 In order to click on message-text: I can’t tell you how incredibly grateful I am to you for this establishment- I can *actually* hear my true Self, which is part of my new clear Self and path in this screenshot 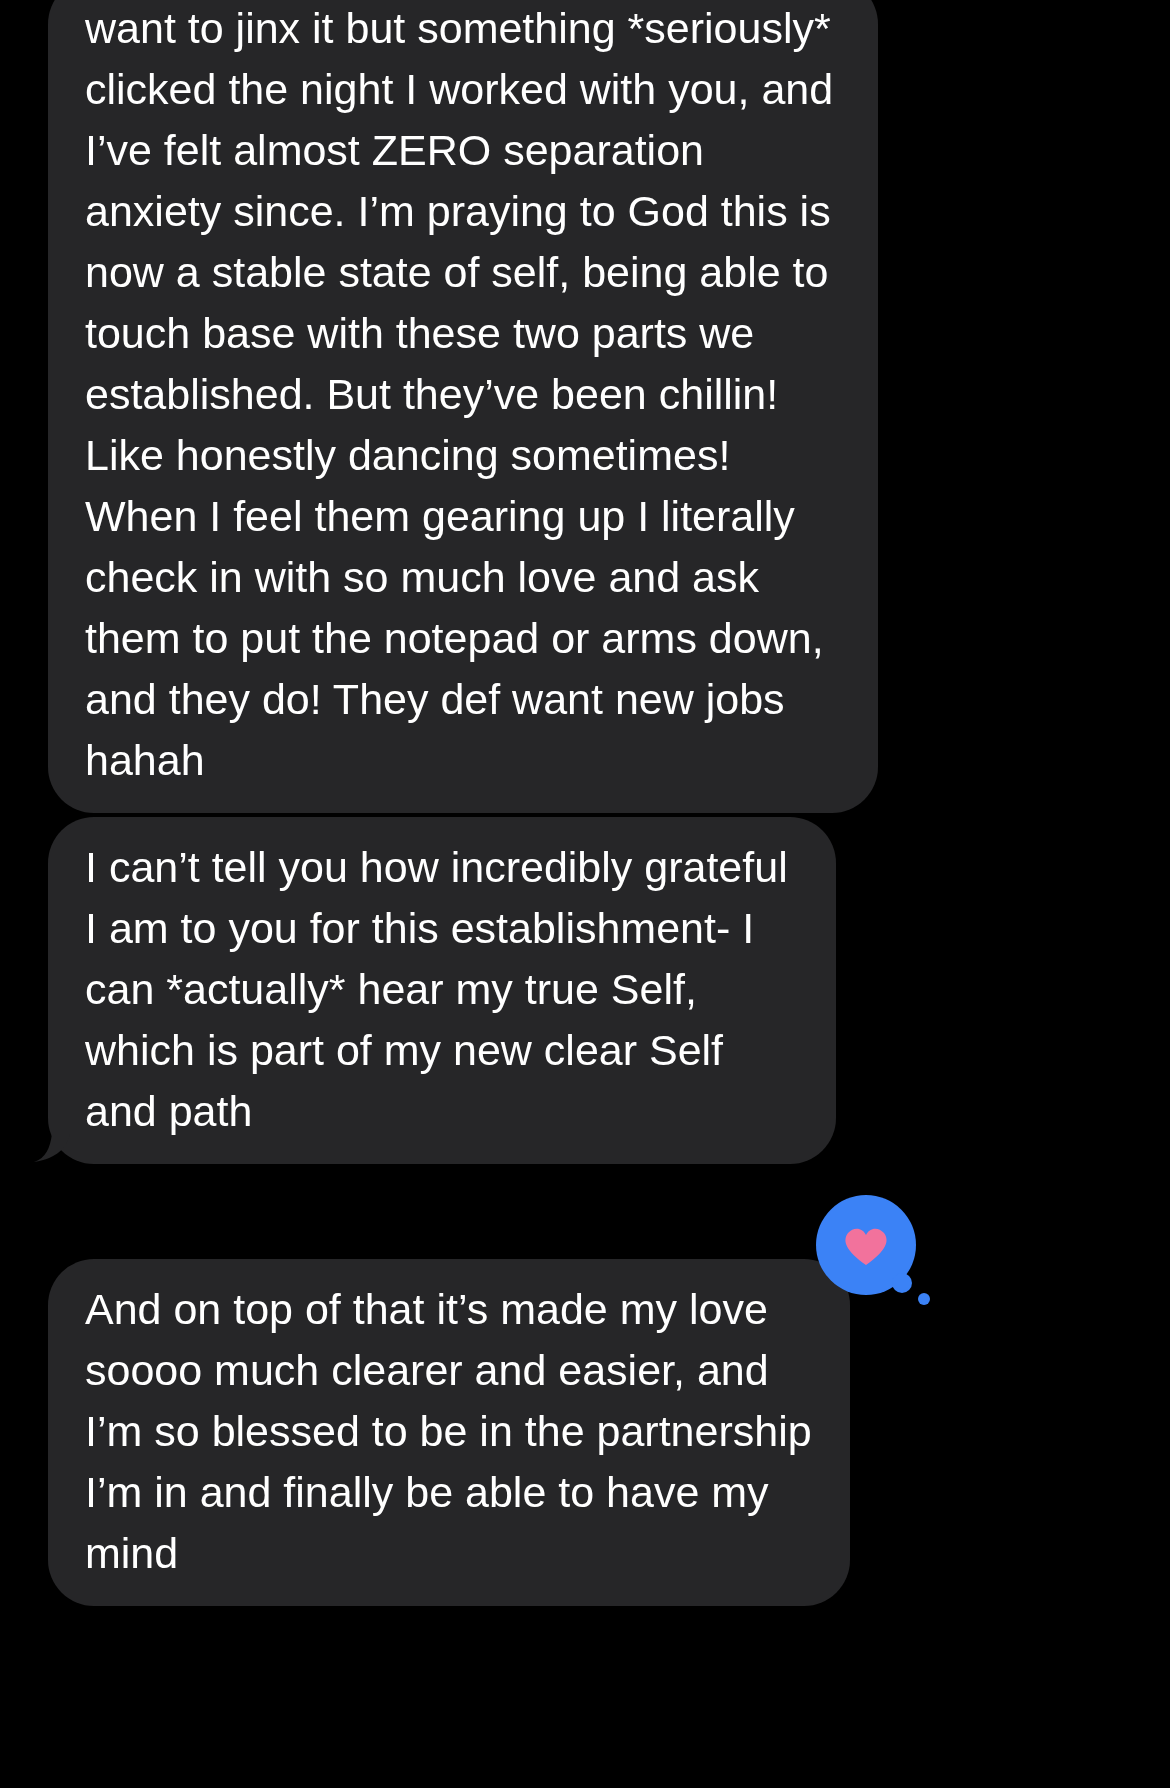, I will do `click(437, 989)`.